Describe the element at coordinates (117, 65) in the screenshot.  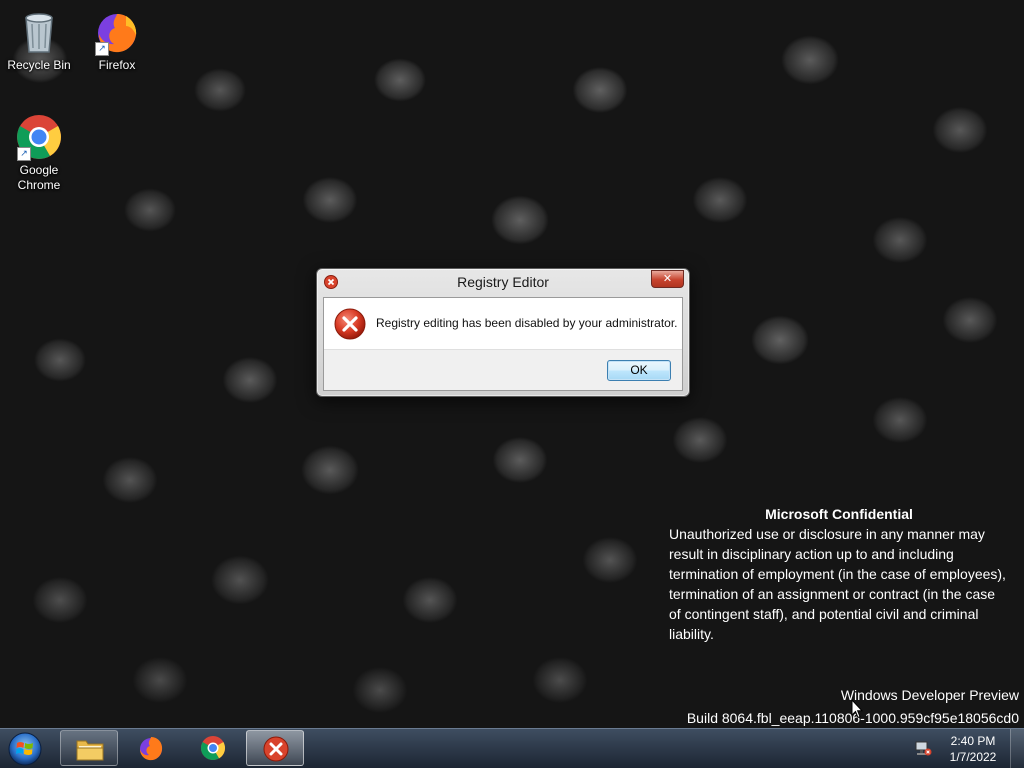
I see `desktop-icon-label: Firefox` at that location.